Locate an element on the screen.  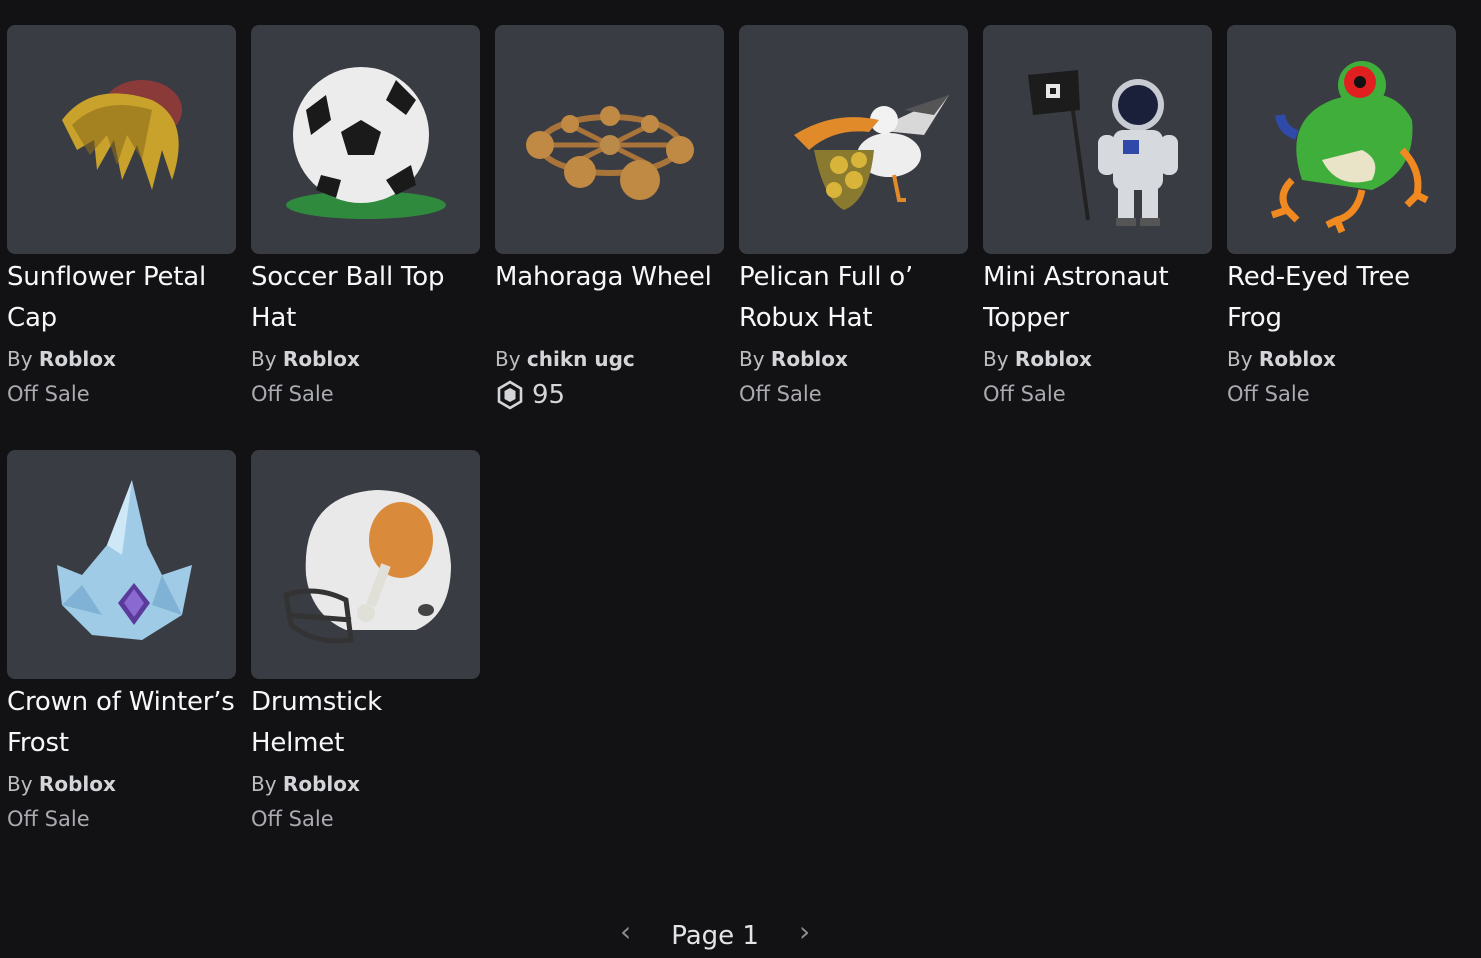
pagination: ‹ Page 1 › is located at coordinates (735, 938).